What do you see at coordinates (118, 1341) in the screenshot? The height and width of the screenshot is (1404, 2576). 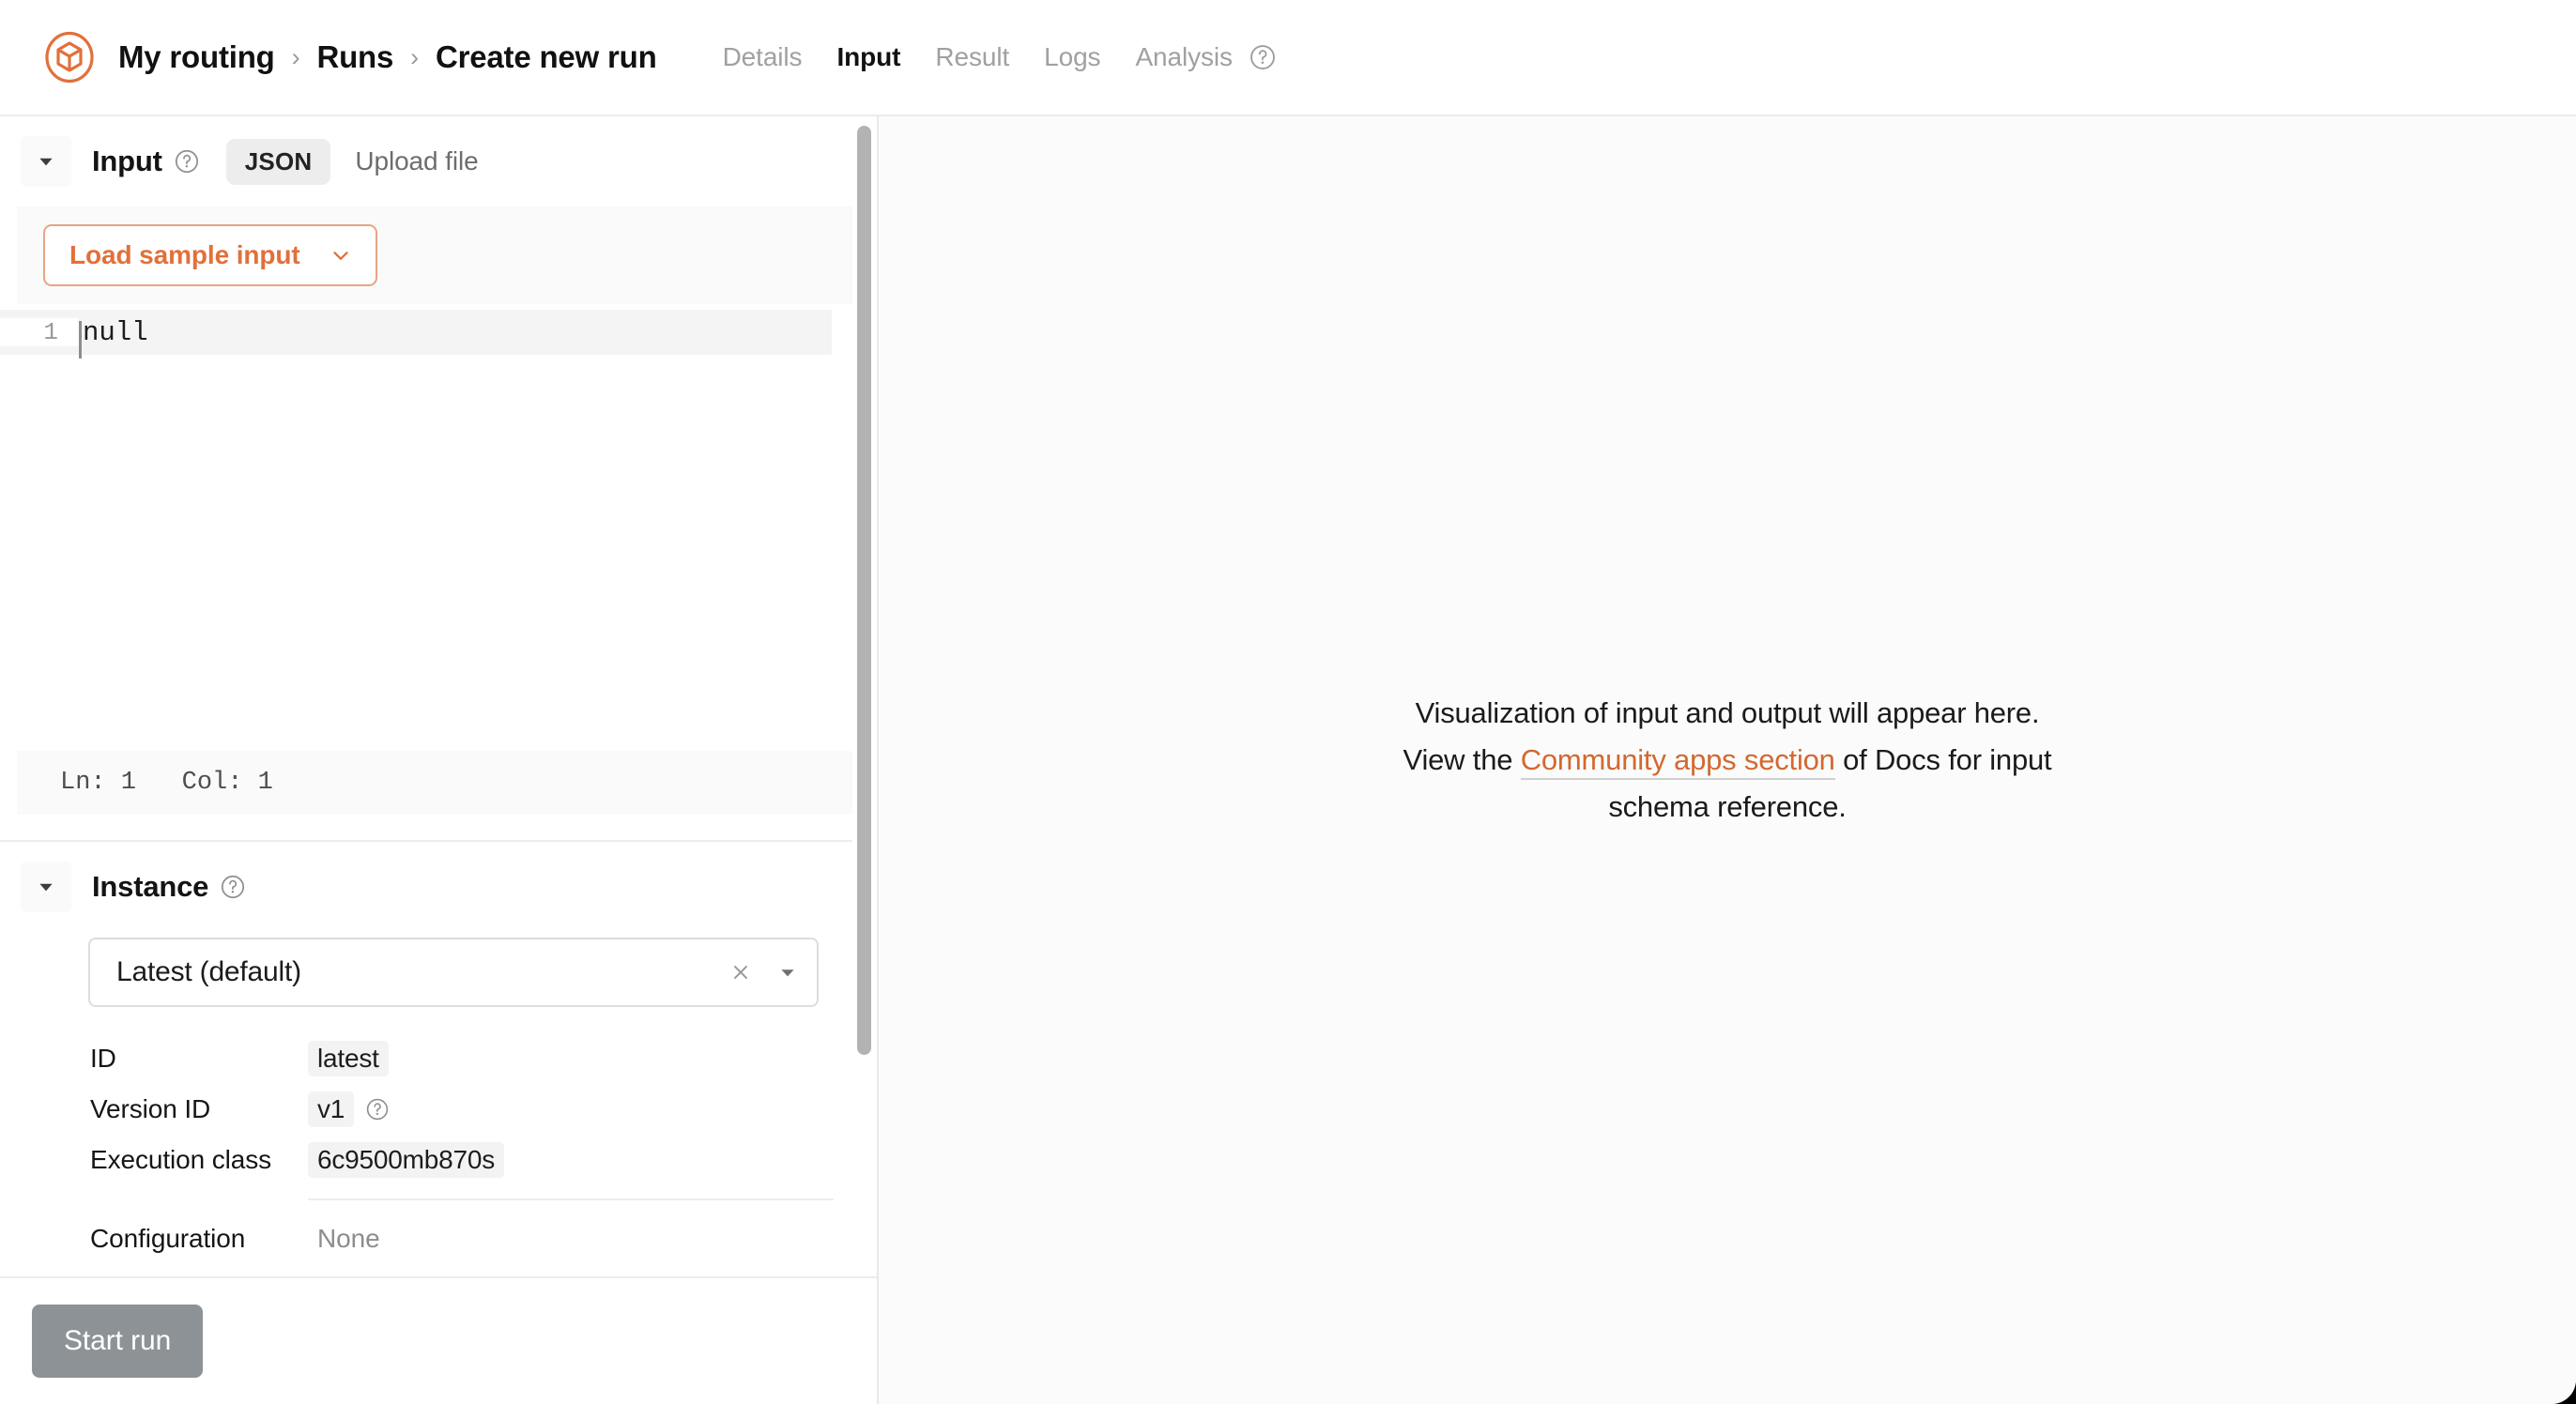 I see `start-run-button: Start run` at bounding box center [118, 1341].